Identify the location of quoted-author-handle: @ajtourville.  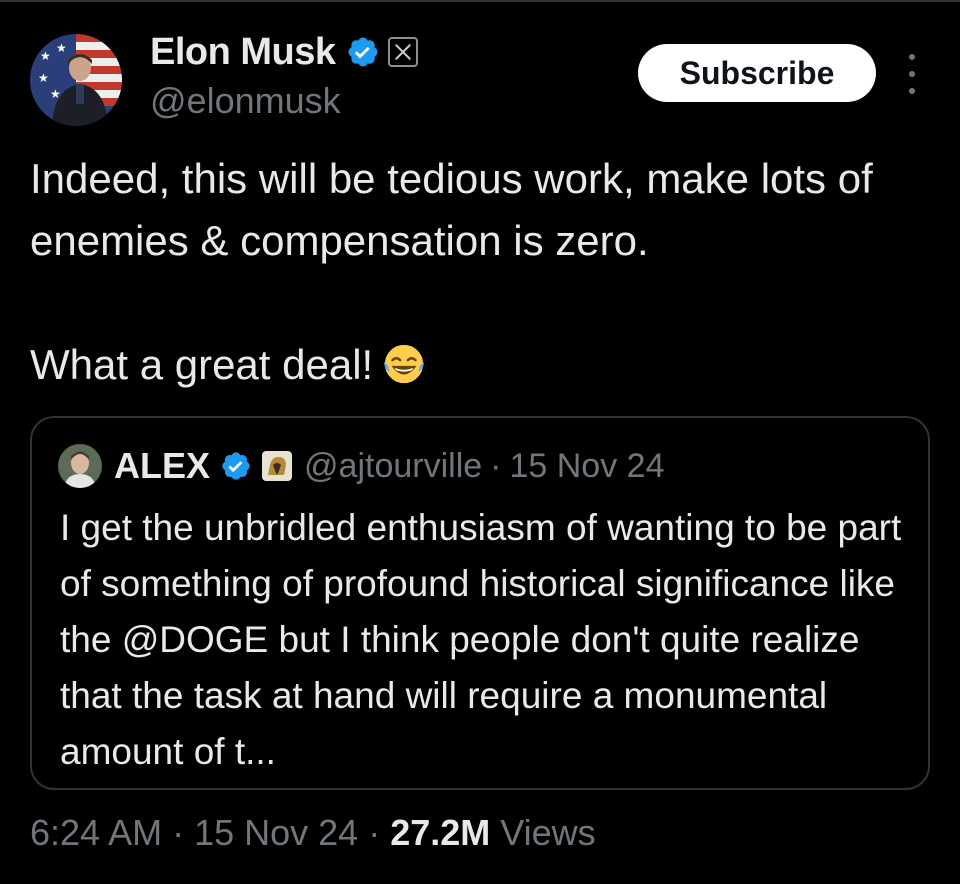
(393, 466).